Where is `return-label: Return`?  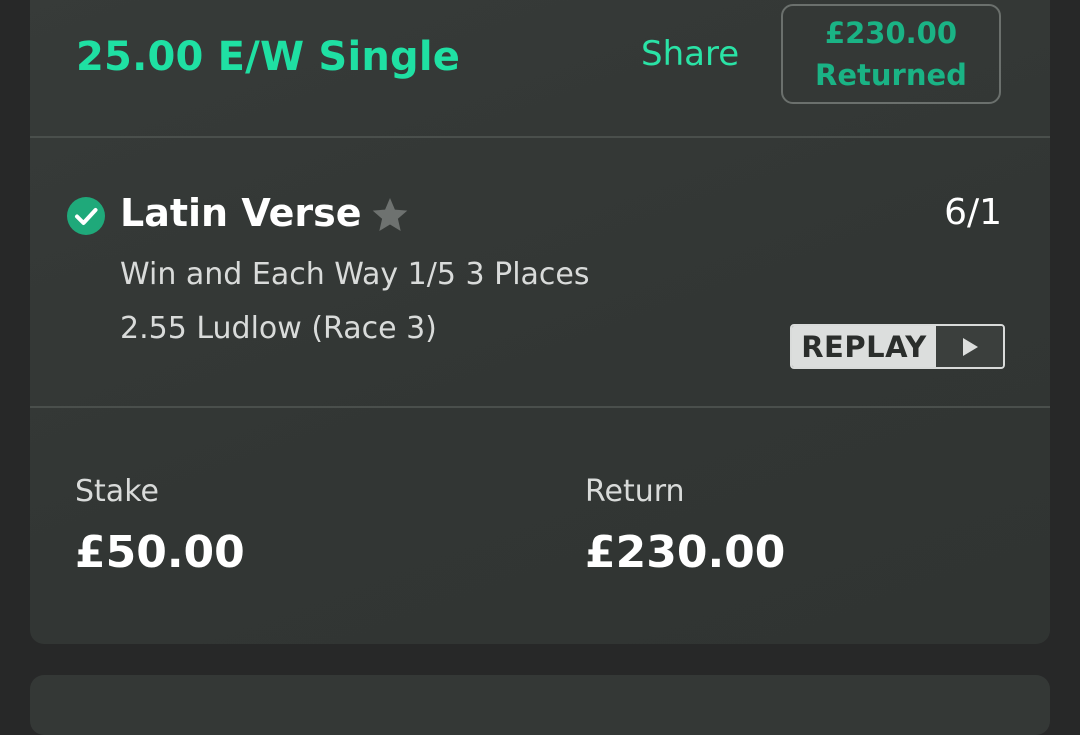 return-label: Return is located at coordinates (635, 491).